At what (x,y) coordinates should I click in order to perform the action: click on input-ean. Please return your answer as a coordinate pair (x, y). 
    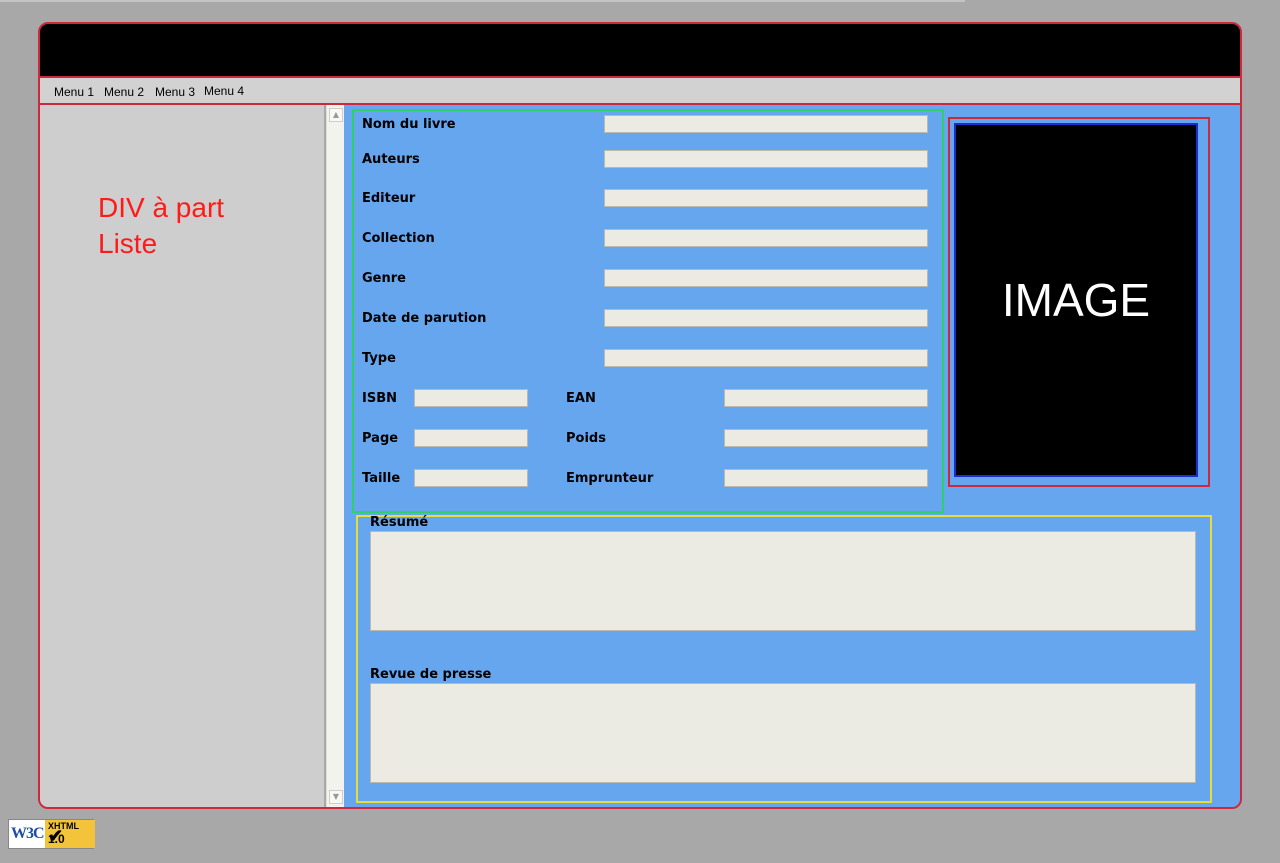
    Looking at the image, I should click on (826, 398).